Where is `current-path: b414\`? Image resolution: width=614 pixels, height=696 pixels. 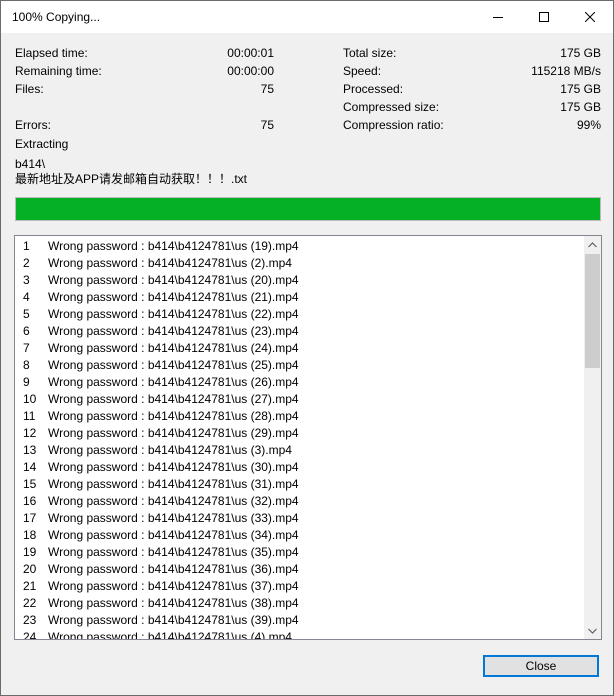 current-path: b414\ is located at coordinates (30, 164).